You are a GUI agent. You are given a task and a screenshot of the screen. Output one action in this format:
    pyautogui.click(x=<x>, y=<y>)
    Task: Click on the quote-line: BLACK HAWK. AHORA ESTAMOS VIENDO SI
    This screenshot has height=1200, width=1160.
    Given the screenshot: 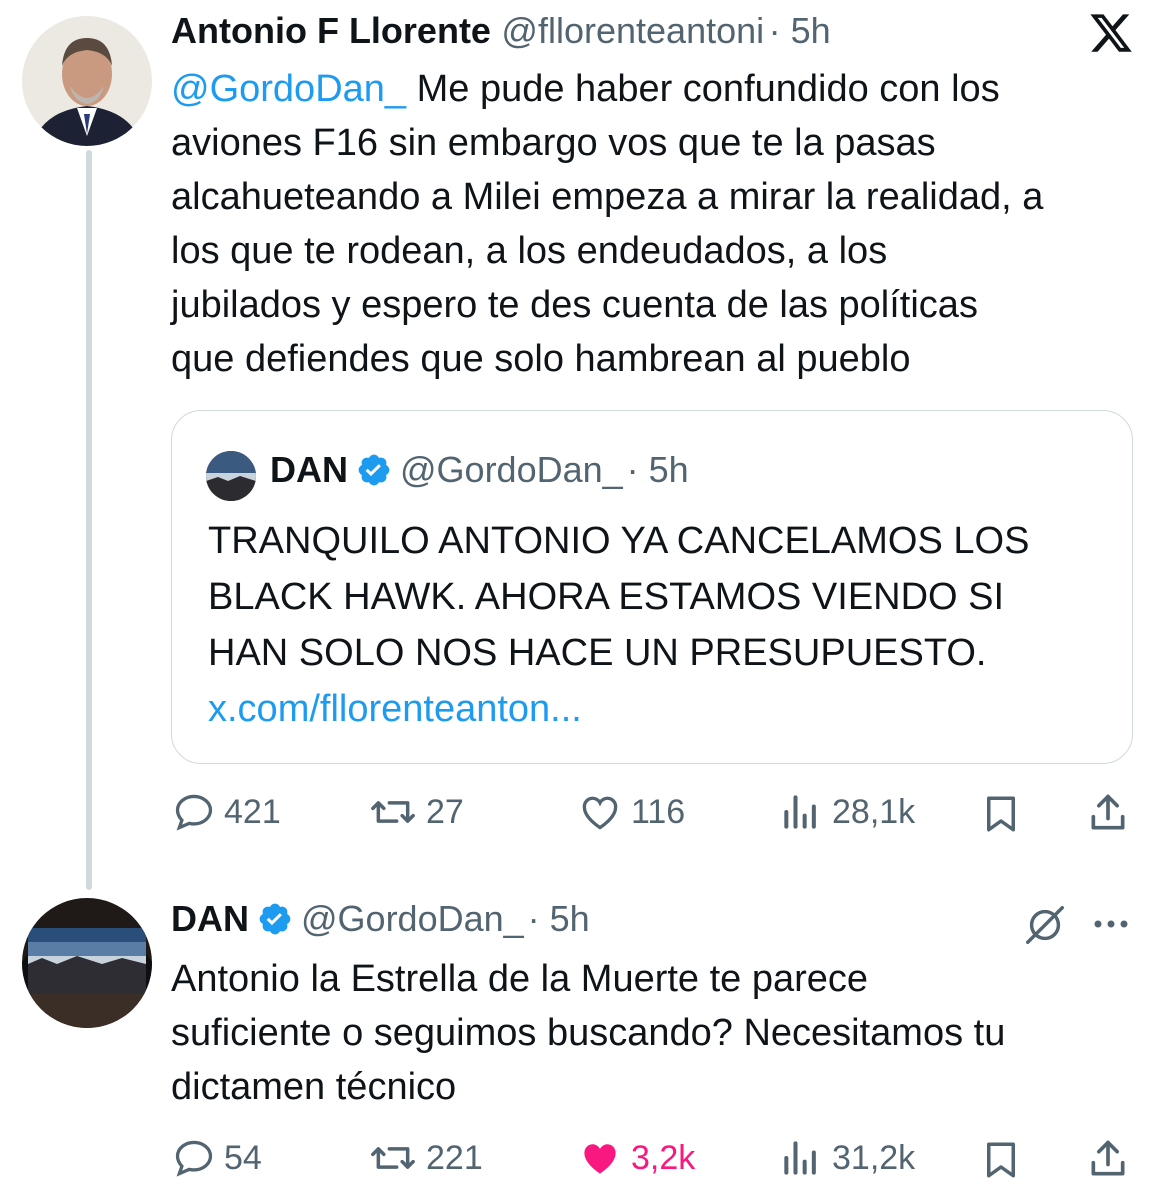 What is the action you would take?
    pyautogui.click(x=606, y=597)
    